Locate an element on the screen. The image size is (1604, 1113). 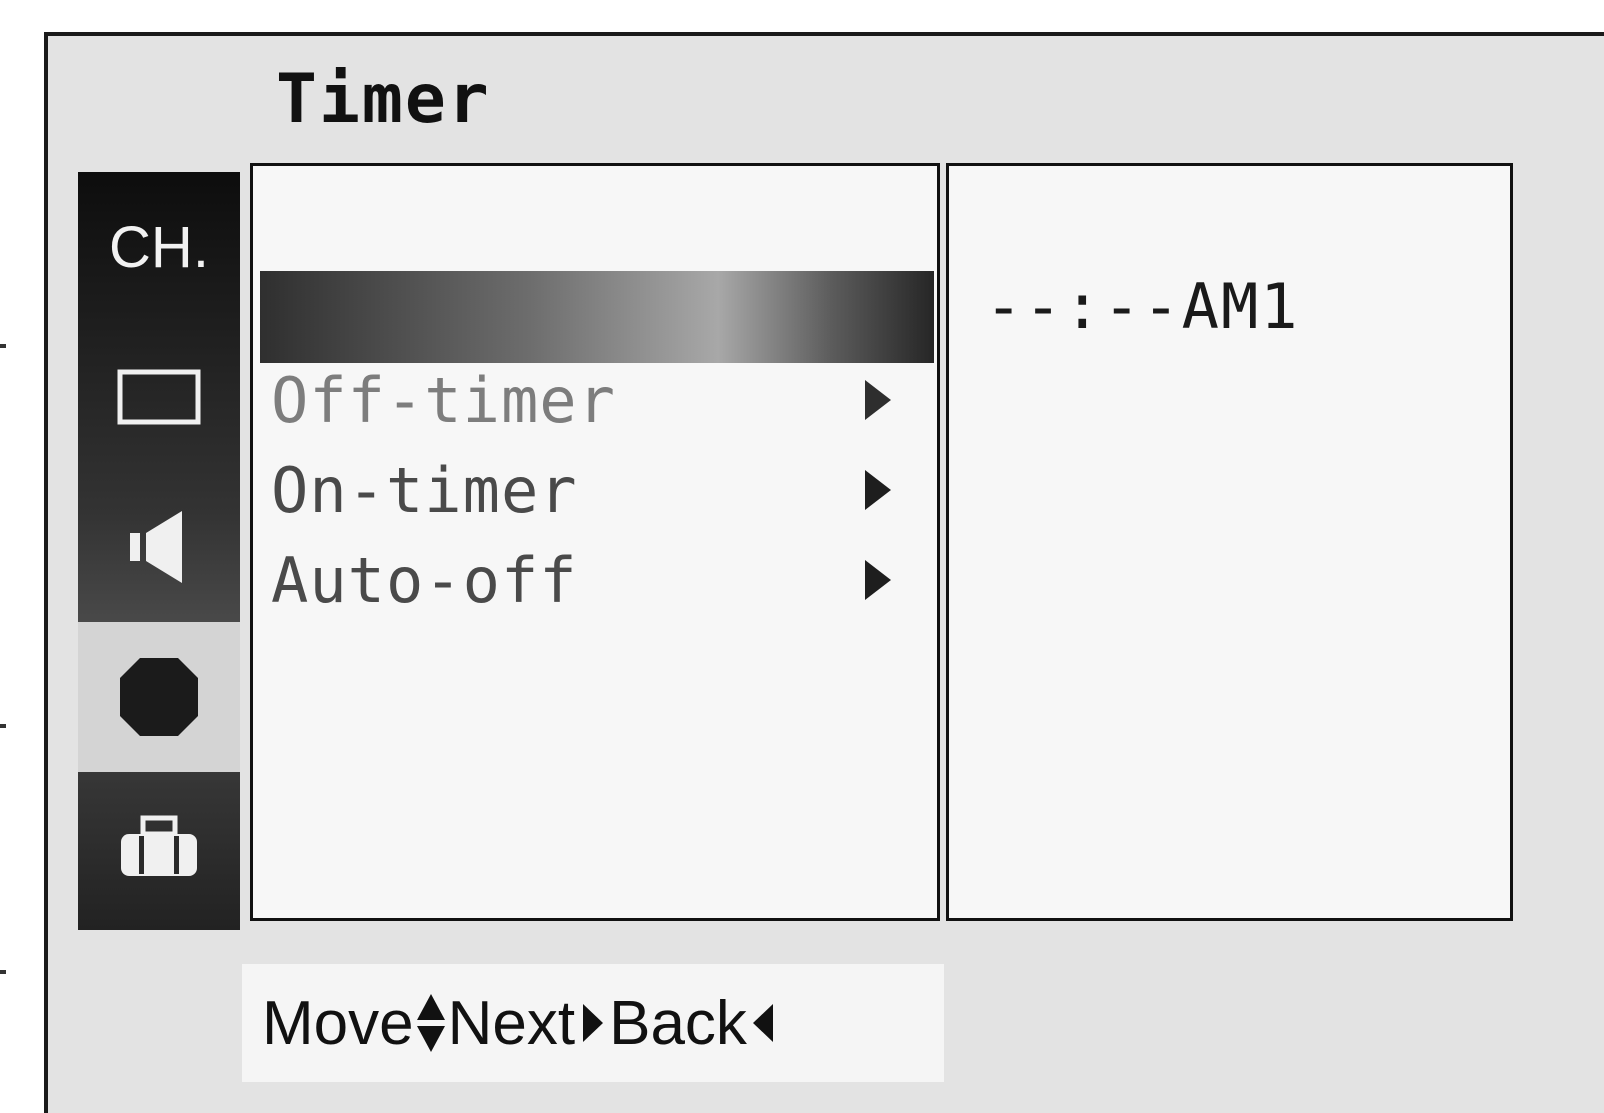
sidebar-item-label: CH. is located at coordinates (159, 247).